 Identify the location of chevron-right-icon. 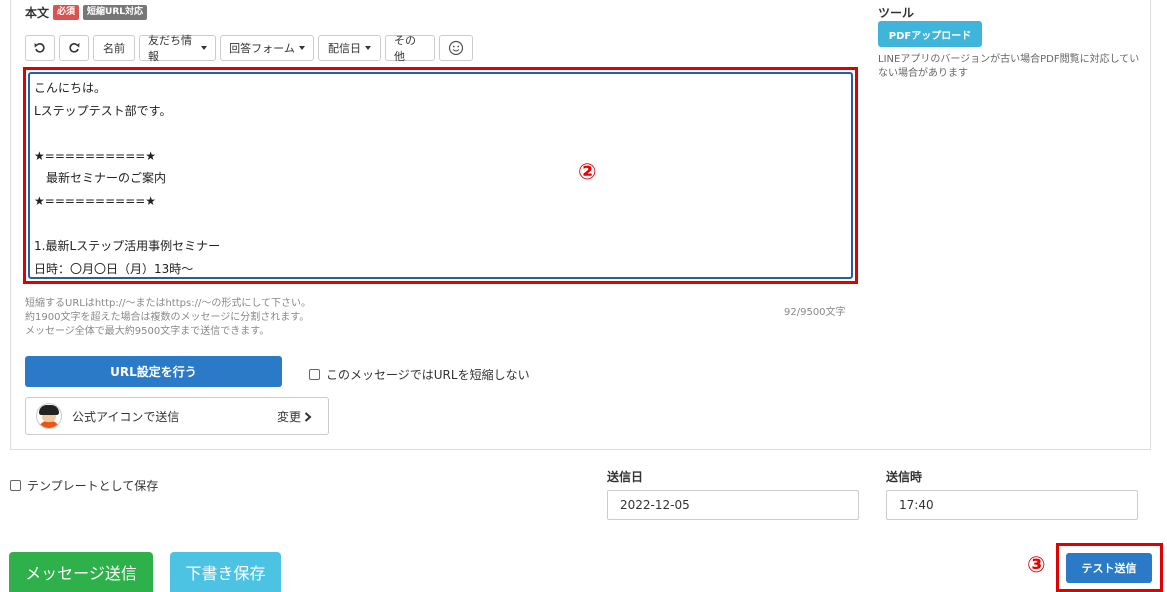
(308, 416).